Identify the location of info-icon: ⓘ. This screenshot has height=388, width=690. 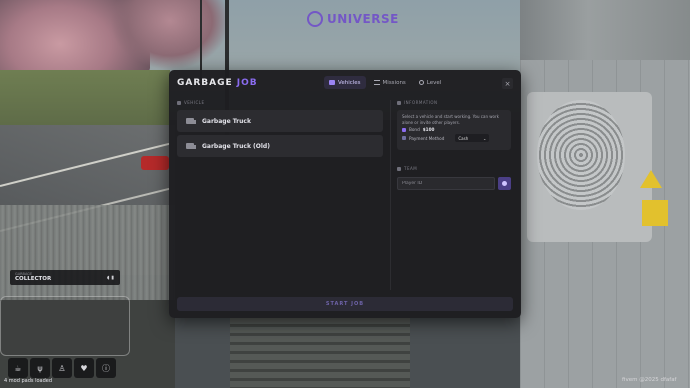
(106, 368).